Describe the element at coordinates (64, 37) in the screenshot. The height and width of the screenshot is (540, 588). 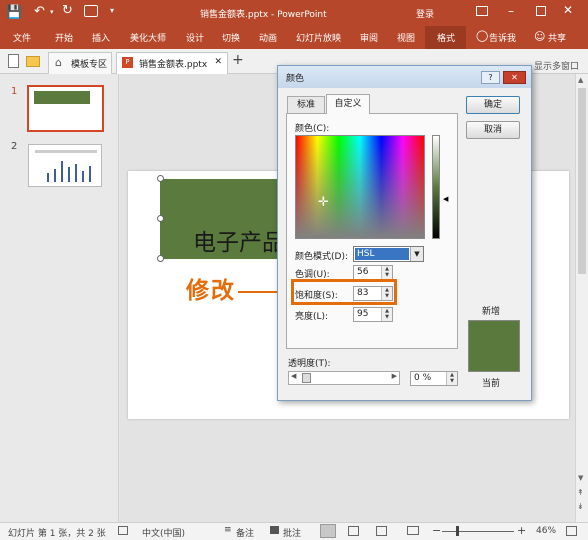
I see `tab-home: 开始` at that location.